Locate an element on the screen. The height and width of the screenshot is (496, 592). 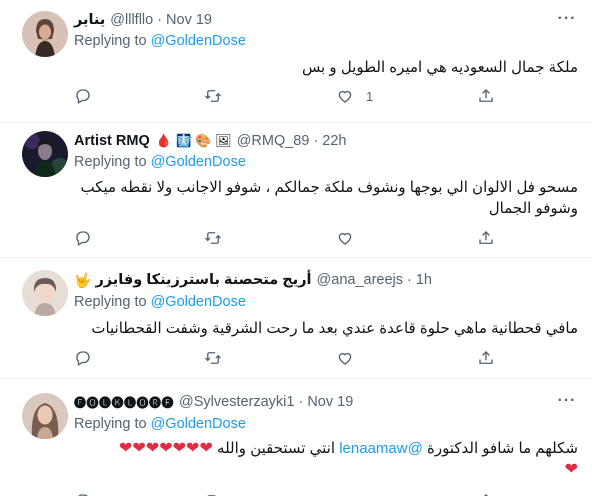
heart-emoji: ❤ is located at coordinates (571, 469).